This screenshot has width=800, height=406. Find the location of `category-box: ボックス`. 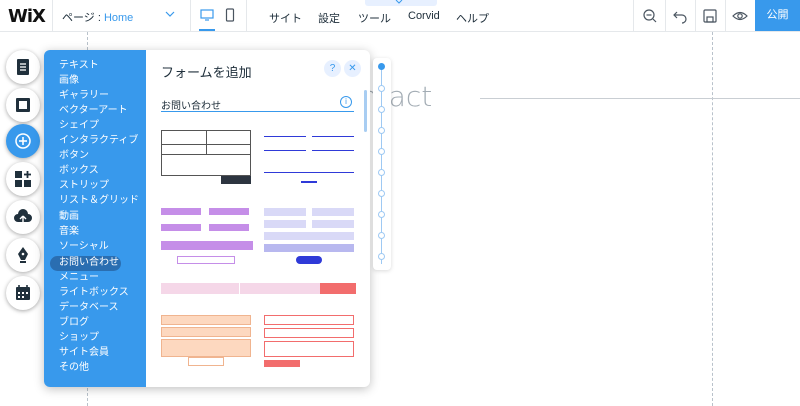

category-box: ボックス is located at coordinates (79, 171).